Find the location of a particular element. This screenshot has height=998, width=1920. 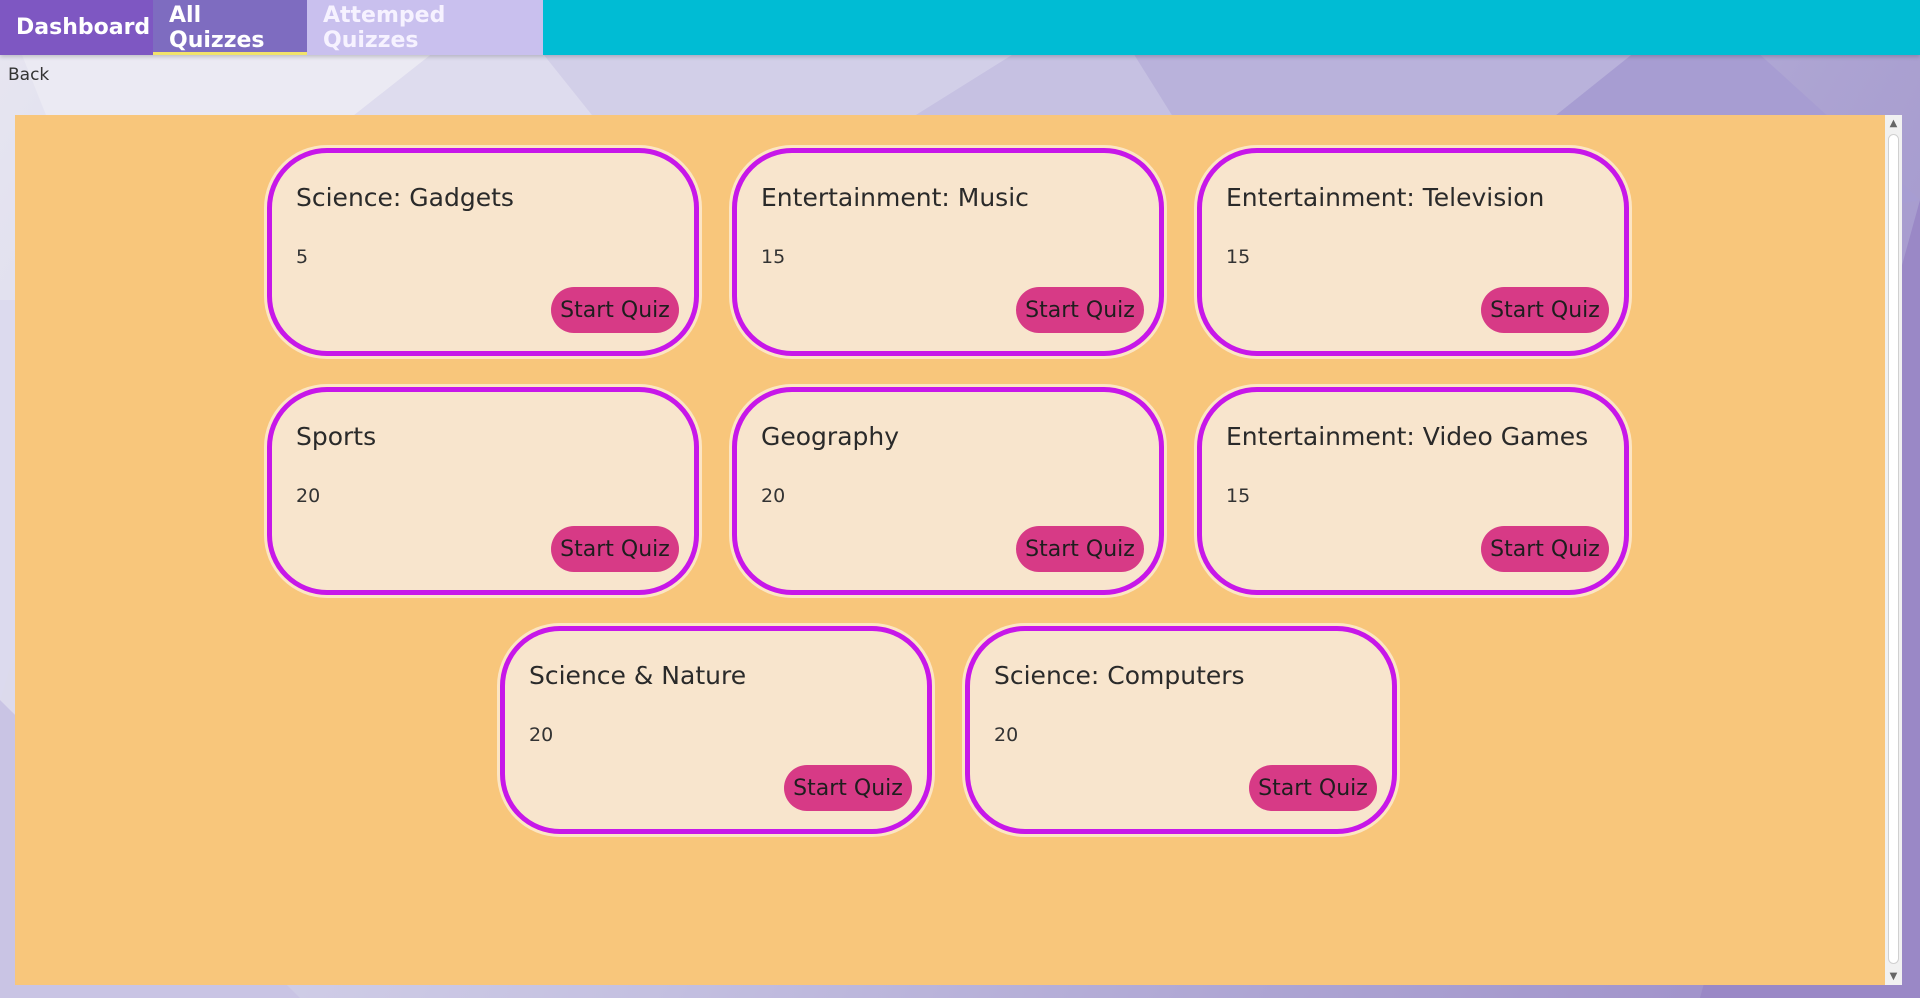

tab-all-quizzes: All Quizzes is located at coordinates (255, 27).